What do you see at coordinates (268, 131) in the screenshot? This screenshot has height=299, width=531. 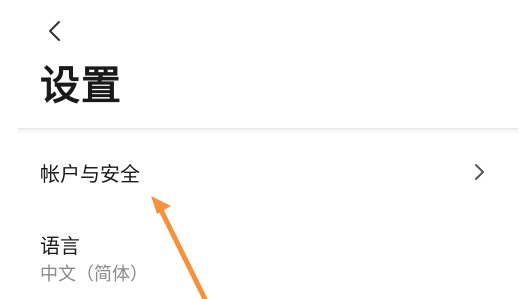 I see `header-shadow` at bounding box center [268, 131].